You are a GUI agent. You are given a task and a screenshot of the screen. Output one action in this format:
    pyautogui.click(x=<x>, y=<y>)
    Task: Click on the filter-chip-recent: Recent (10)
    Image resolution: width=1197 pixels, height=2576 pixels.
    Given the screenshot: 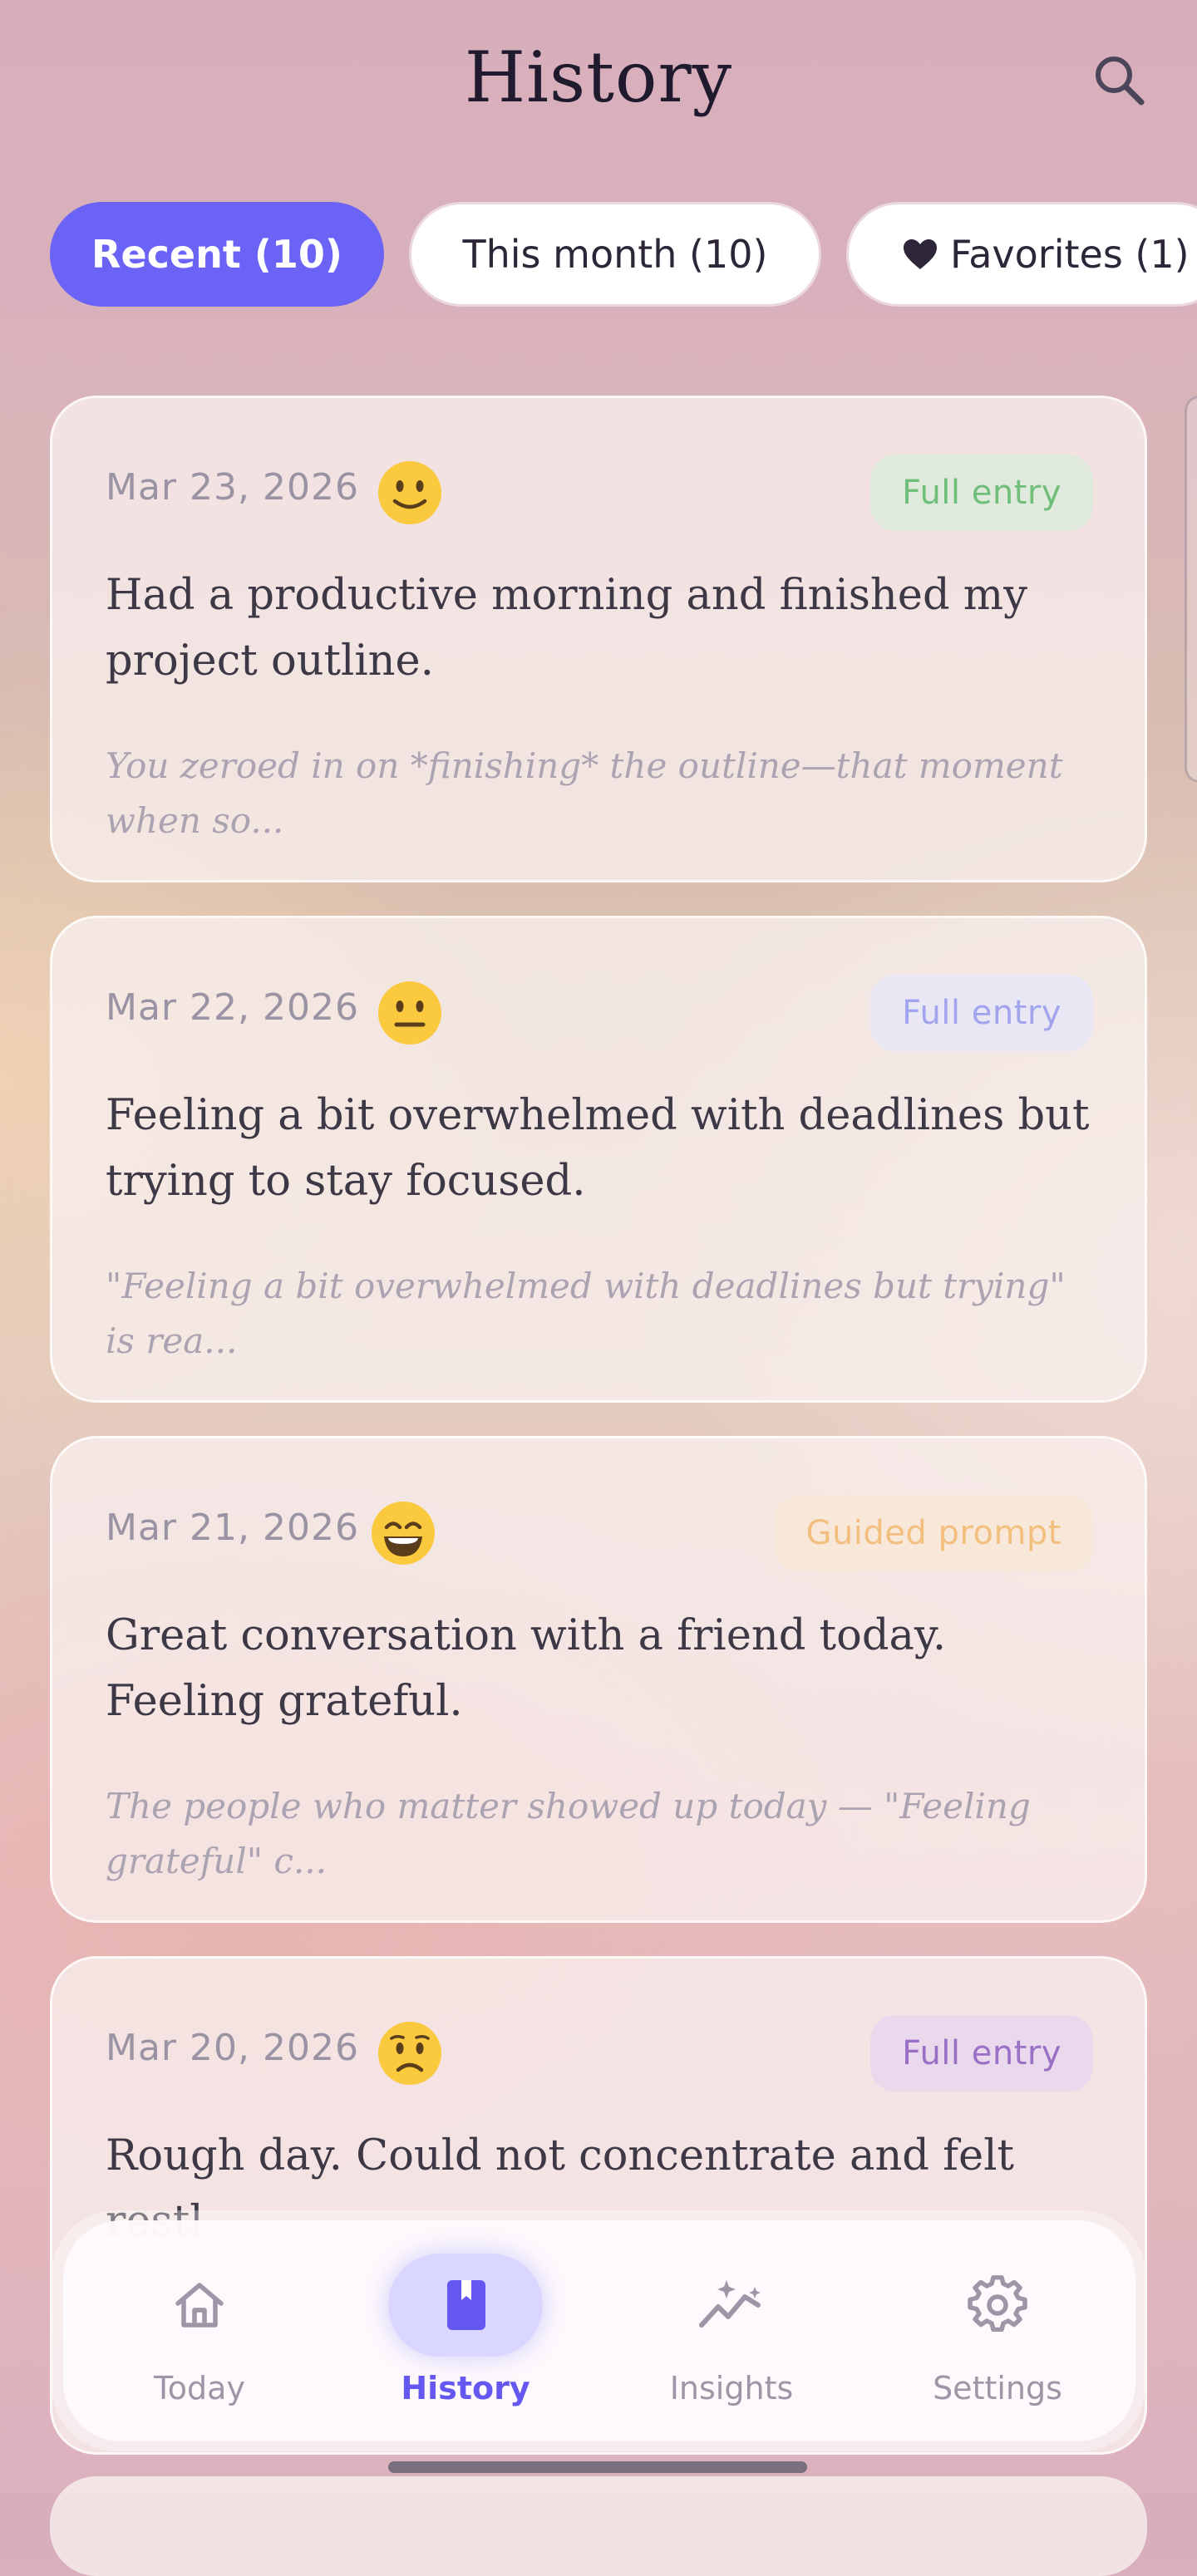 What is the action you would take?
    pyautogui.click(x=217, y=254)
    